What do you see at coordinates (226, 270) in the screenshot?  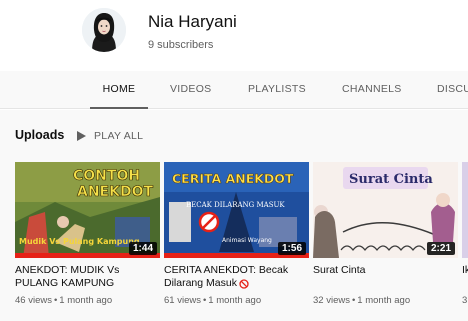 I see `video-title-line: CERITA ANEKDOT: Becak` at bounding box center [226, 270].